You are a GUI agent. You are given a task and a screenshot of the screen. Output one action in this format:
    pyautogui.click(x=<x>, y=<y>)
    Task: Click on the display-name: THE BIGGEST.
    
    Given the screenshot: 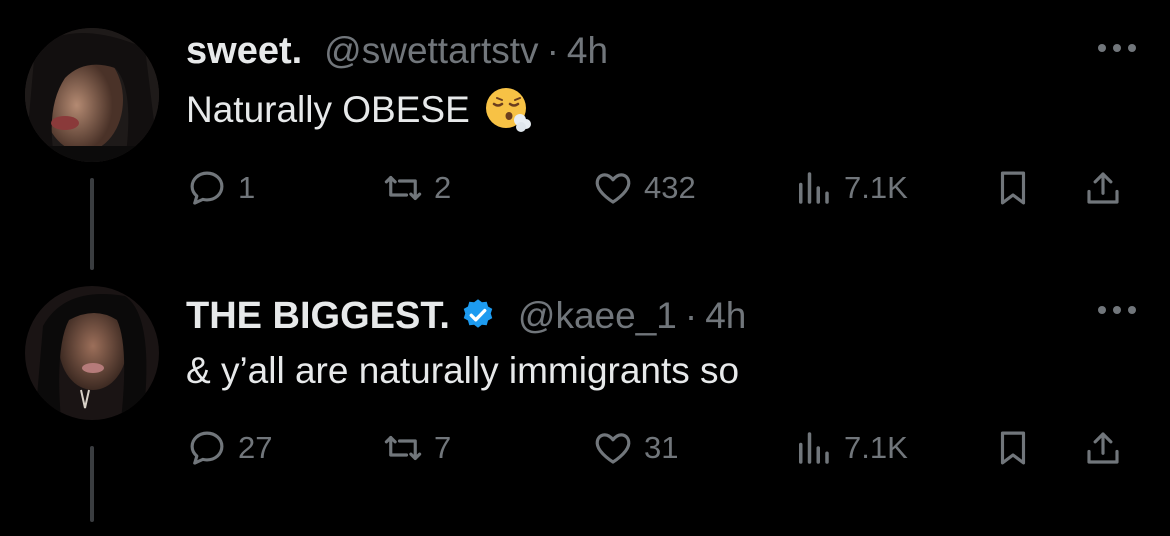 What is the action you would take?
    pyautogui.click(x=318, y=316)
    